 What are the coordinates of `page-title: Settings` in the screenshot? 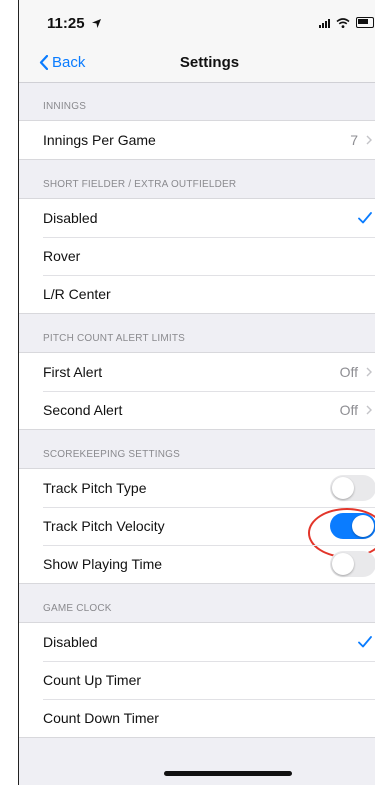 It's located at (209, 62).